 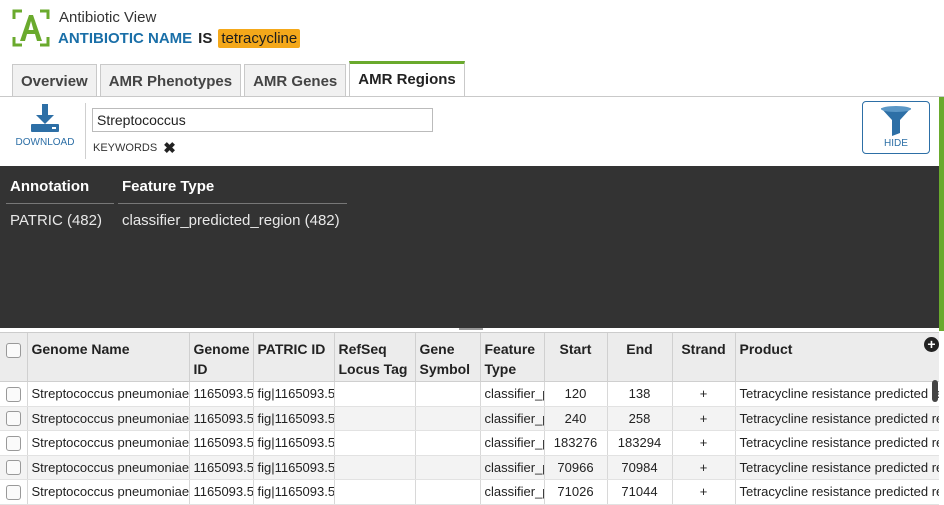 I want to click on facet-item-patric: PATRIC (482), so click(x=60, y=216).